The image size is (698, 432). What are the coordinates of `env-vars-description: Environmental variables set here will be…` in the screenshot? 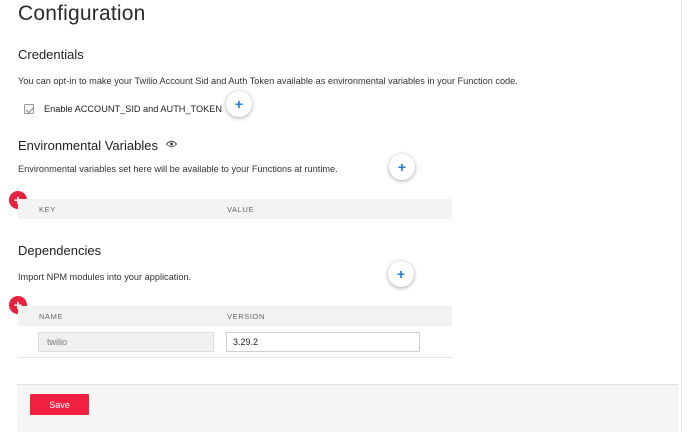 It's located at (178, 169).